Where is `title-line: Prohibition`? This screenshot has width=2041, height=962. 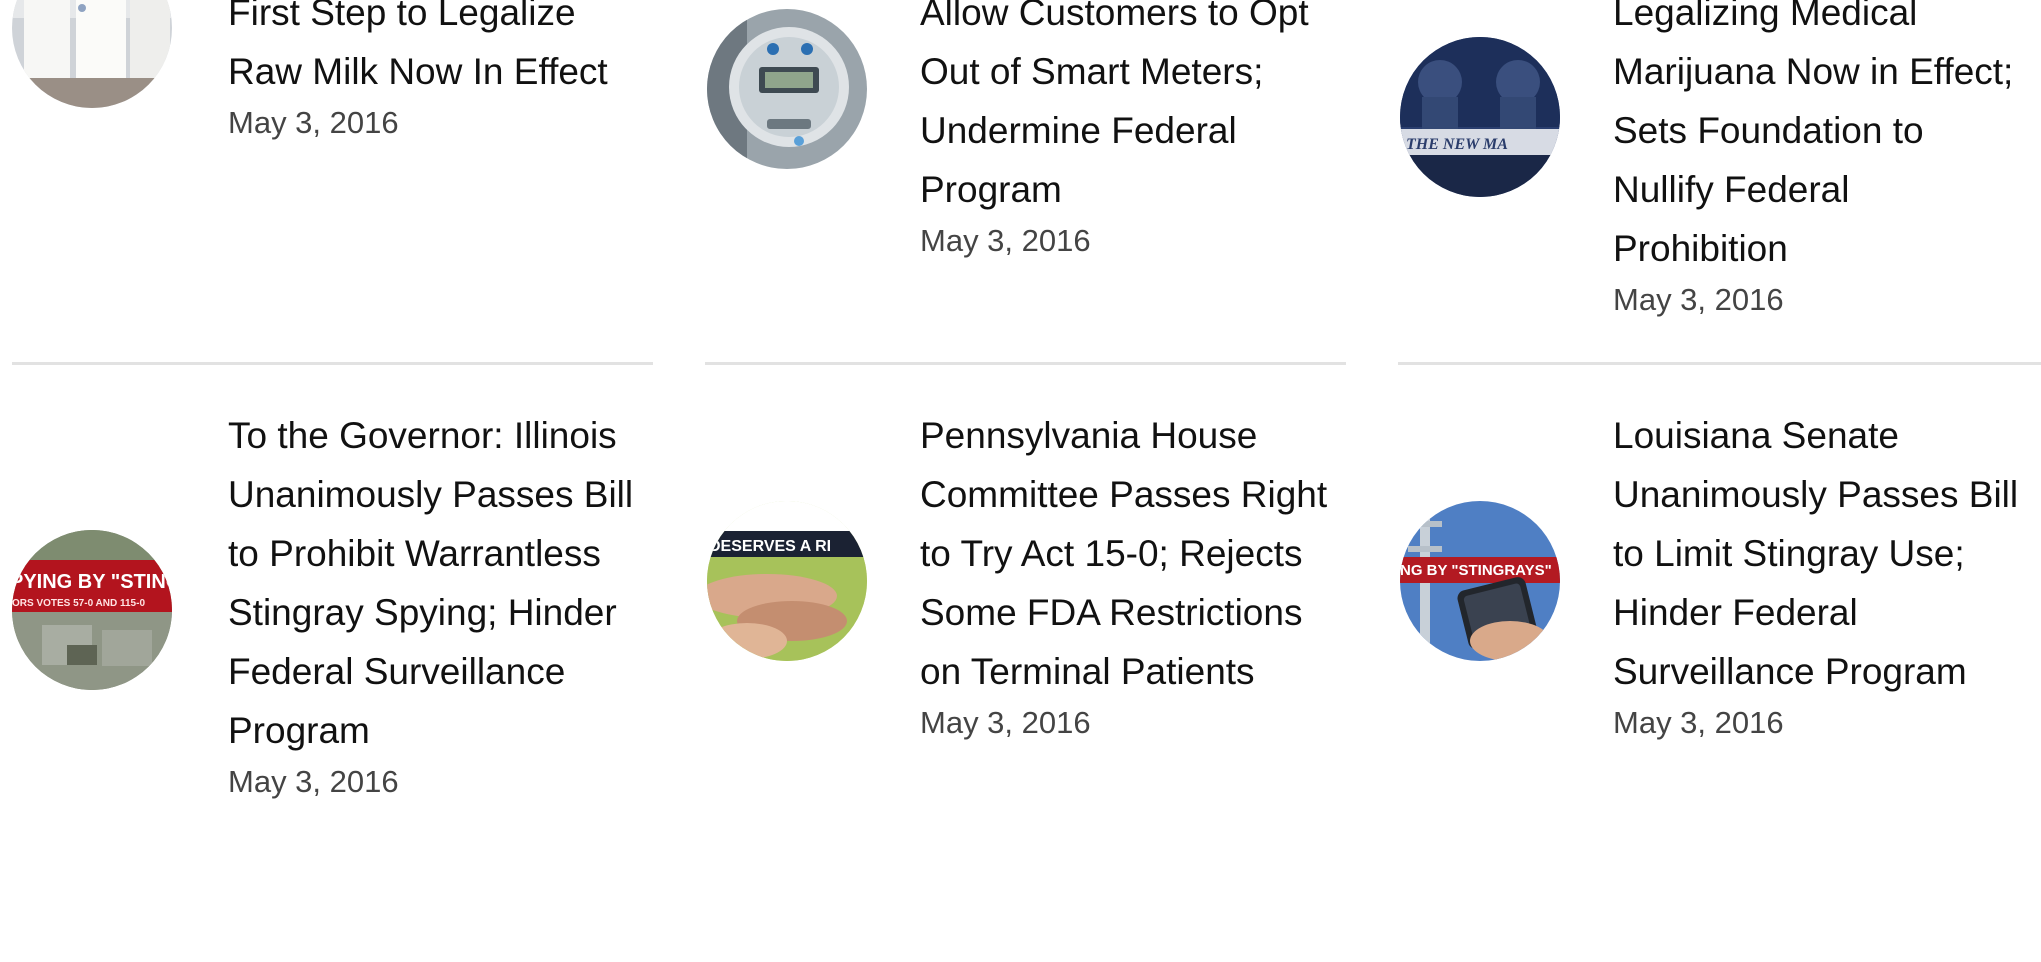
title-line: Prohibition is located at coordinates (1700, 248).